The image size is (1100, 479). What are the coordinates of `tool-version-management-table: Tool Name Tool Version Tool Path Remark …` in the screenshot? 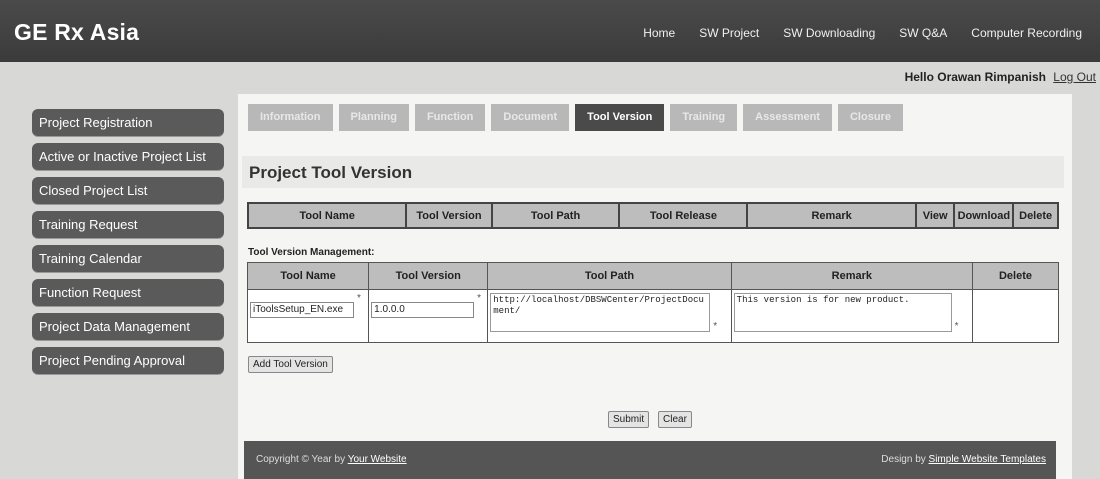 It's located at (652, 302).